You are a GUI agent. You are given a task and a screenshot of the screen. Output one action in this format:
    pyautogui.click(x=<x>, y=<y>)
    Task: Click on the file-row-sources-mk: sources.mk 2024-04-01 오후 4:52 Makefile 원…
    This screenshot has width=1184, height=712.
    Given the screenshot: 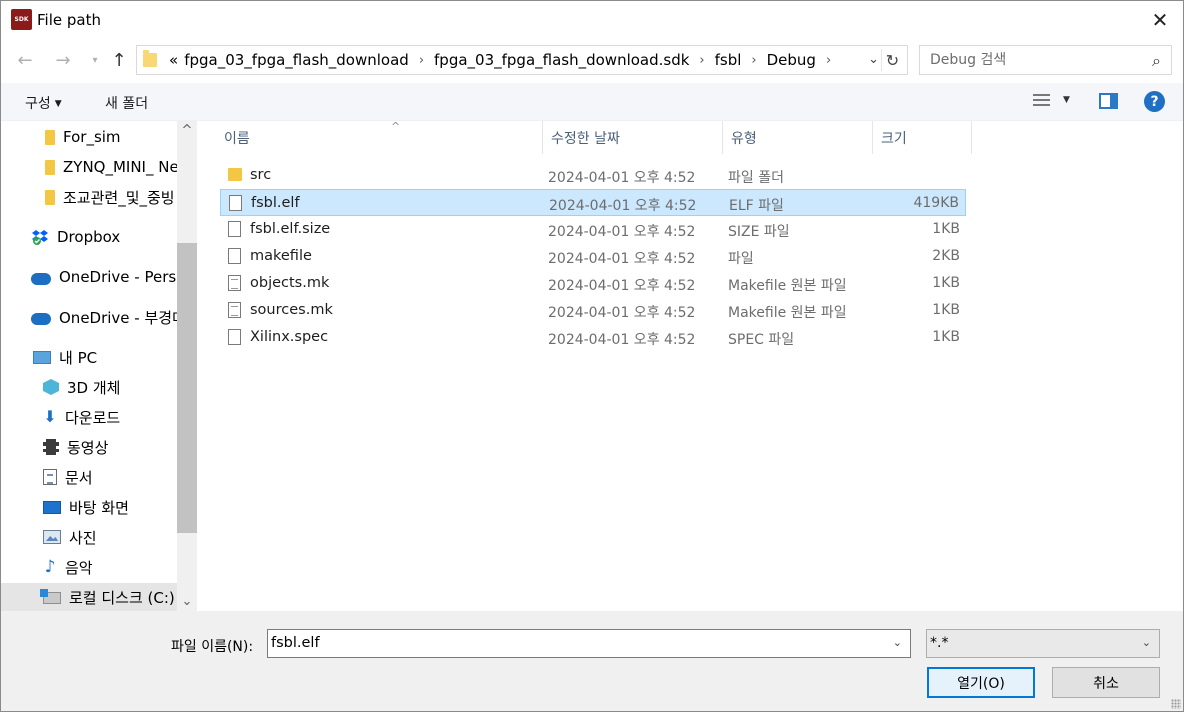 What is the action you would take?
    pyautogui.click(x=593, y=310)
    